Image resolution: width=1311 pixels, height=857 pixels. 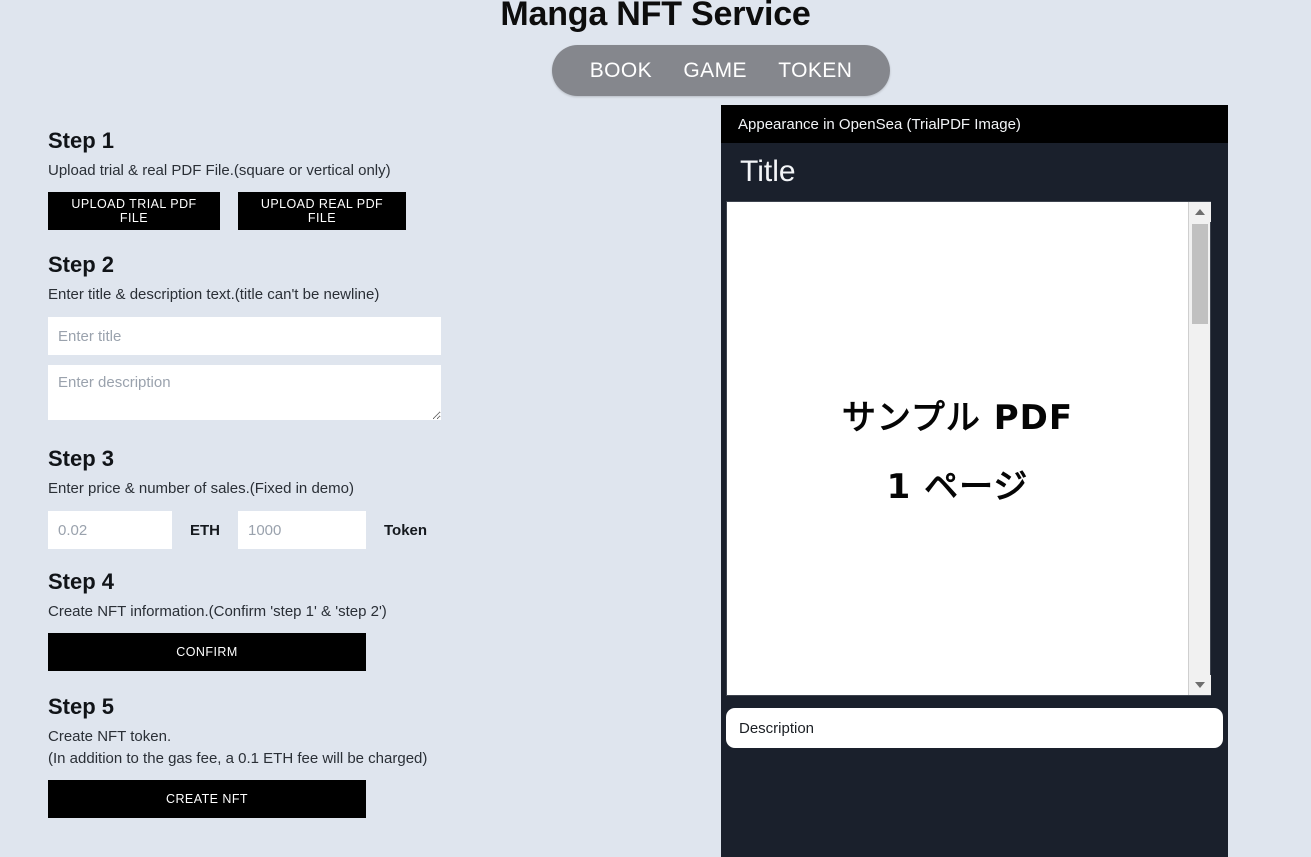 I want to click on step-5-description-line-1: Create NFT token., so click(x=110, y=736).